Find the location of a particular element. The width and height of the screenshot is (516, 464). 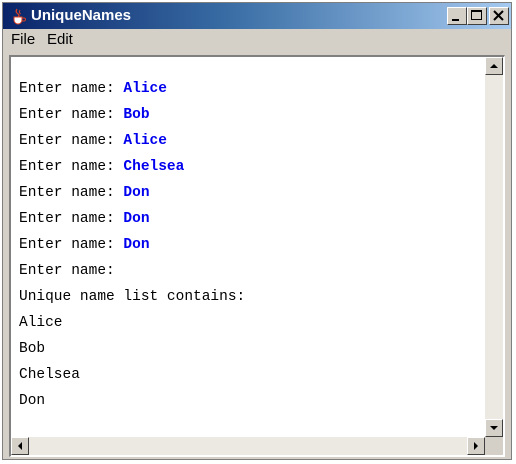

unique-name-item: Alice is located at coordinates (41, 323).